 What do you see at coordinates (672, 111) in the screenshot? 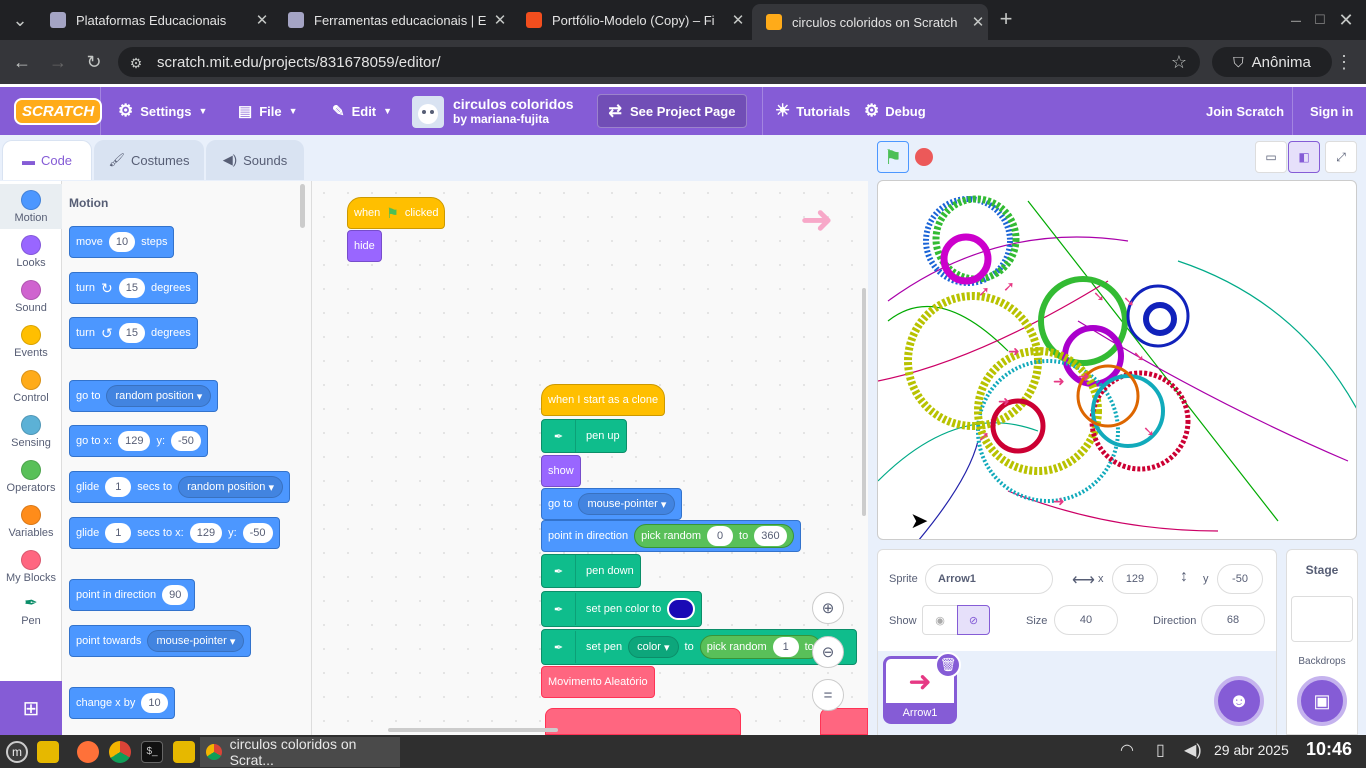
I see `see-project-page-button: ⇄ See Project Page` at bounding box center [672, 111].